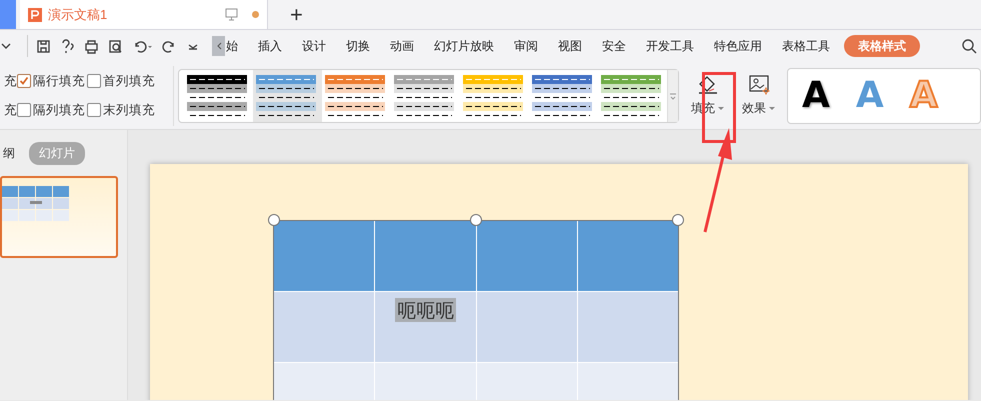 Image resolution: width=981 pixels, height=401 pixels. What do you see at coordinates (464, 46) in the screenshot?
I see `ribbon-tab: 幻灯片放映` at bounding box center [464, 46].